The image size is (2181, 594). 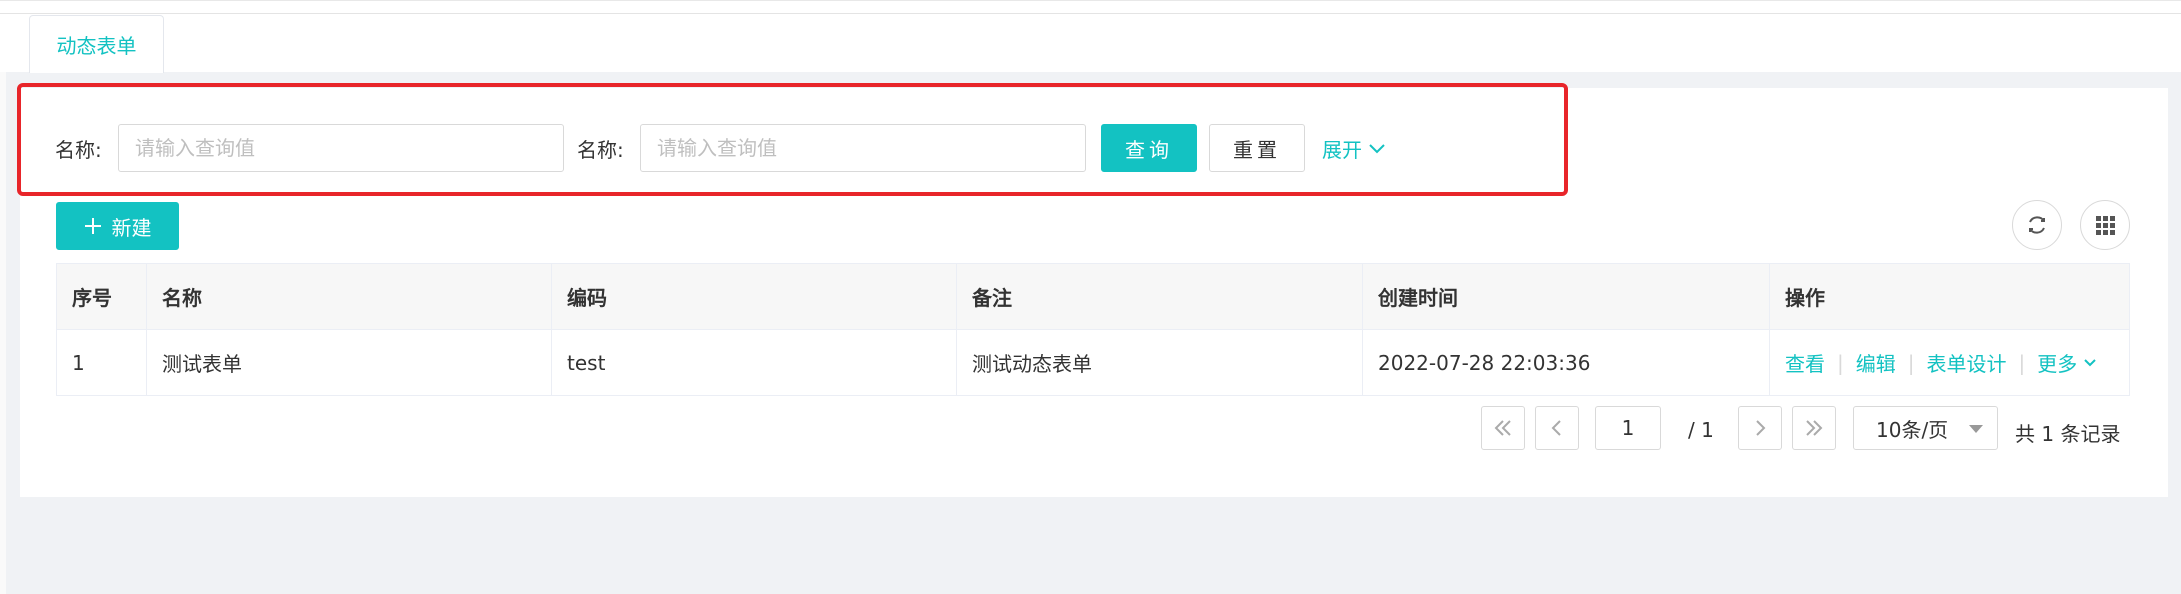 What do you see at coordinates (349, 296) in the screenshot?
I see `column-header-name: 名称` at bounding box center [349, 296].